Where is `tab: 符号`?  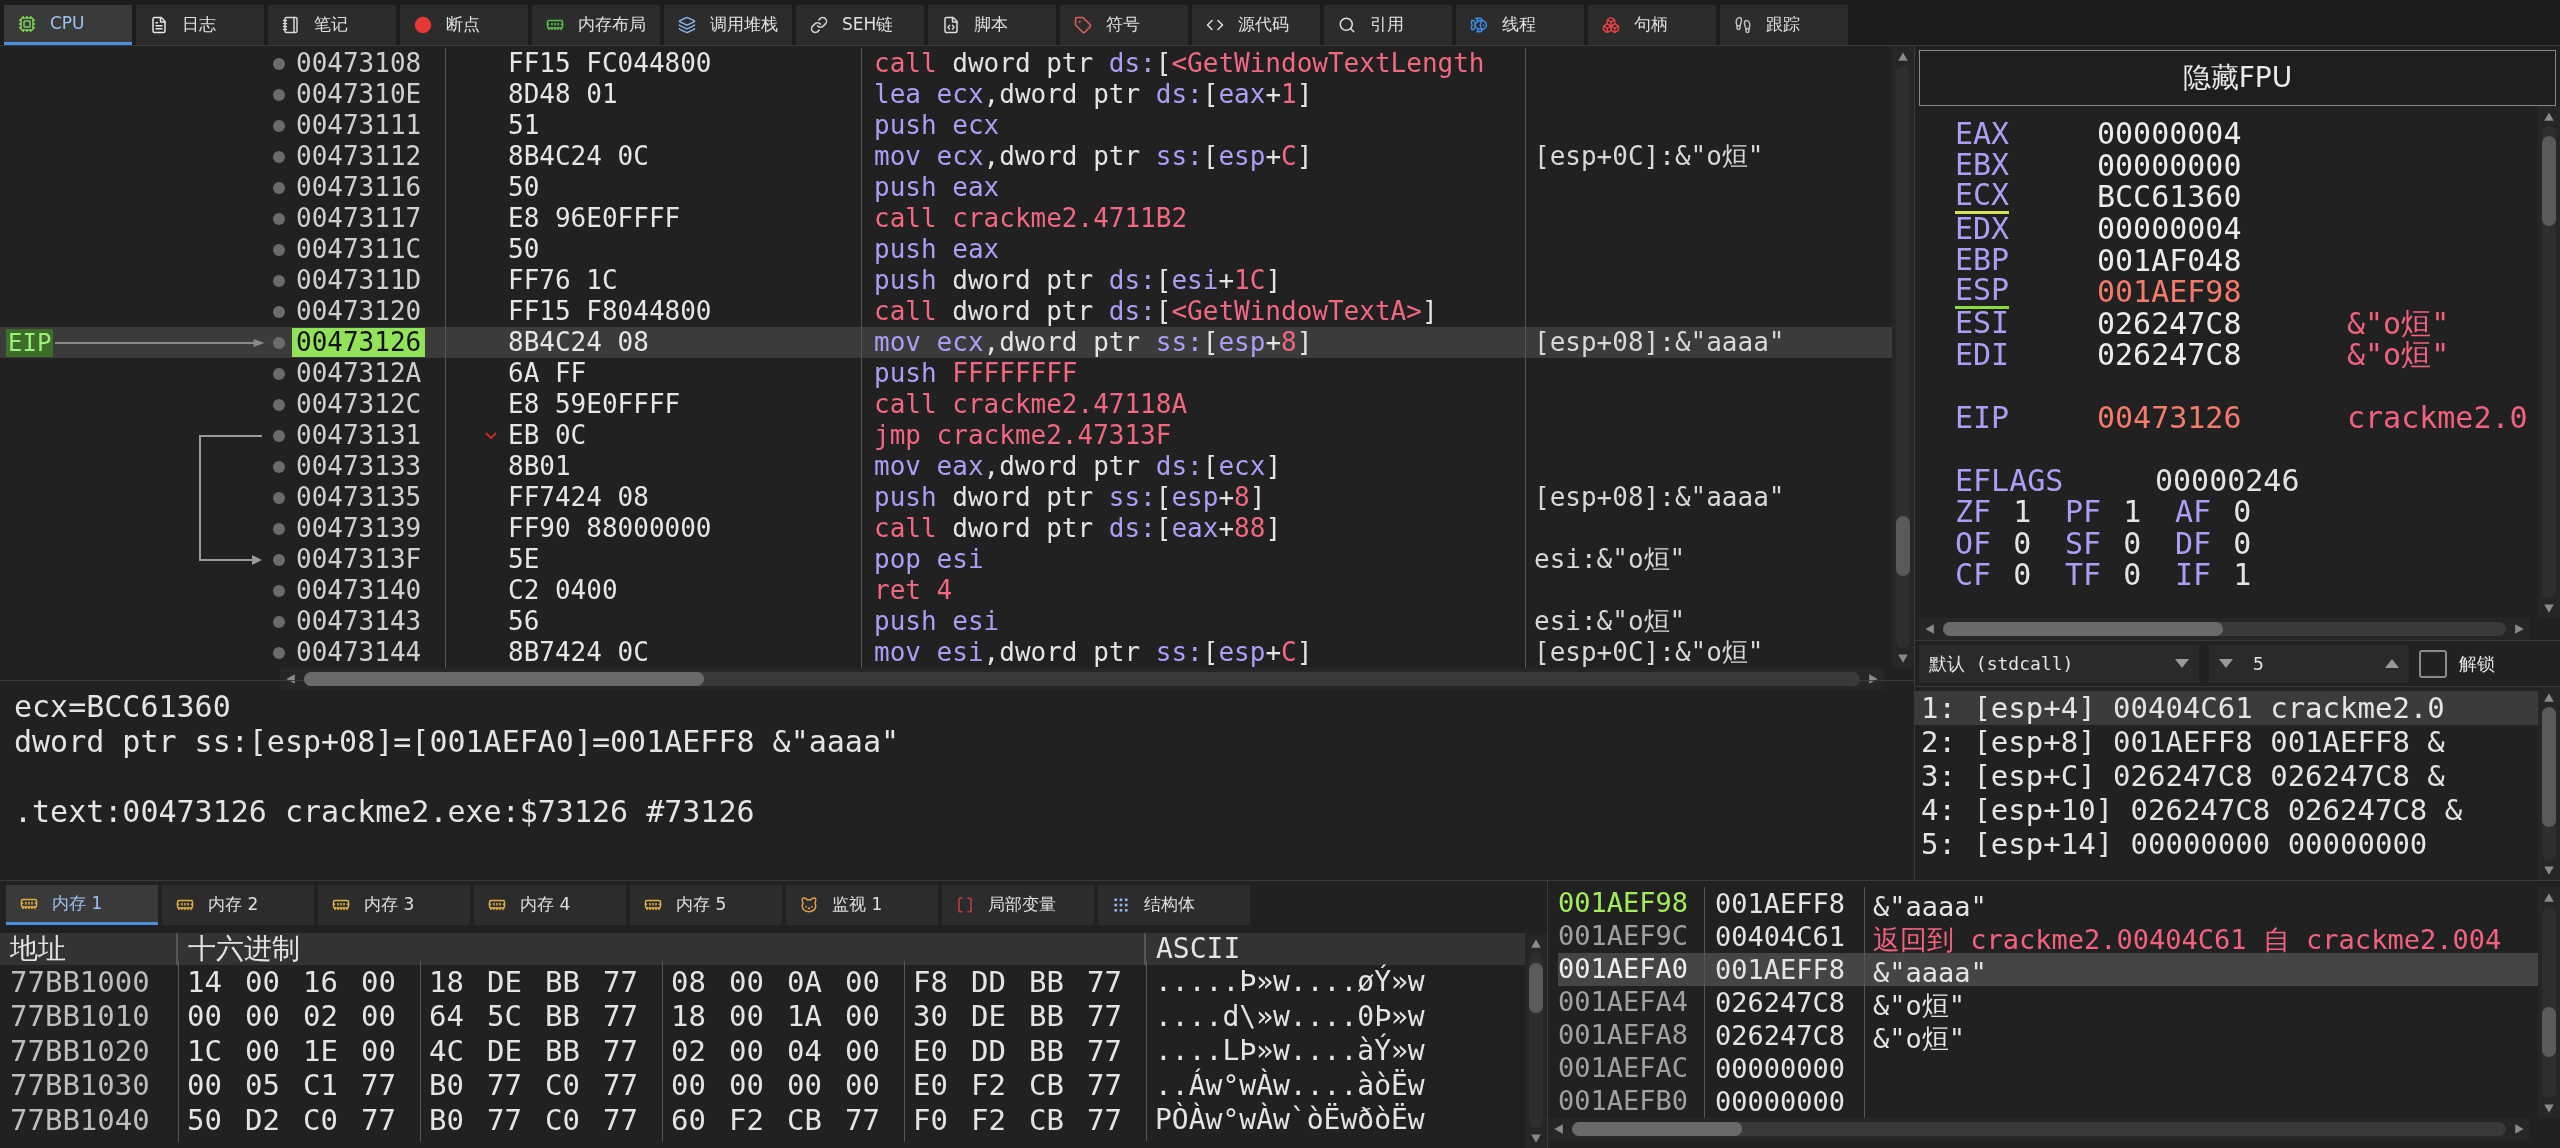 tab: 符号 is located at coordinates (1124, 25).